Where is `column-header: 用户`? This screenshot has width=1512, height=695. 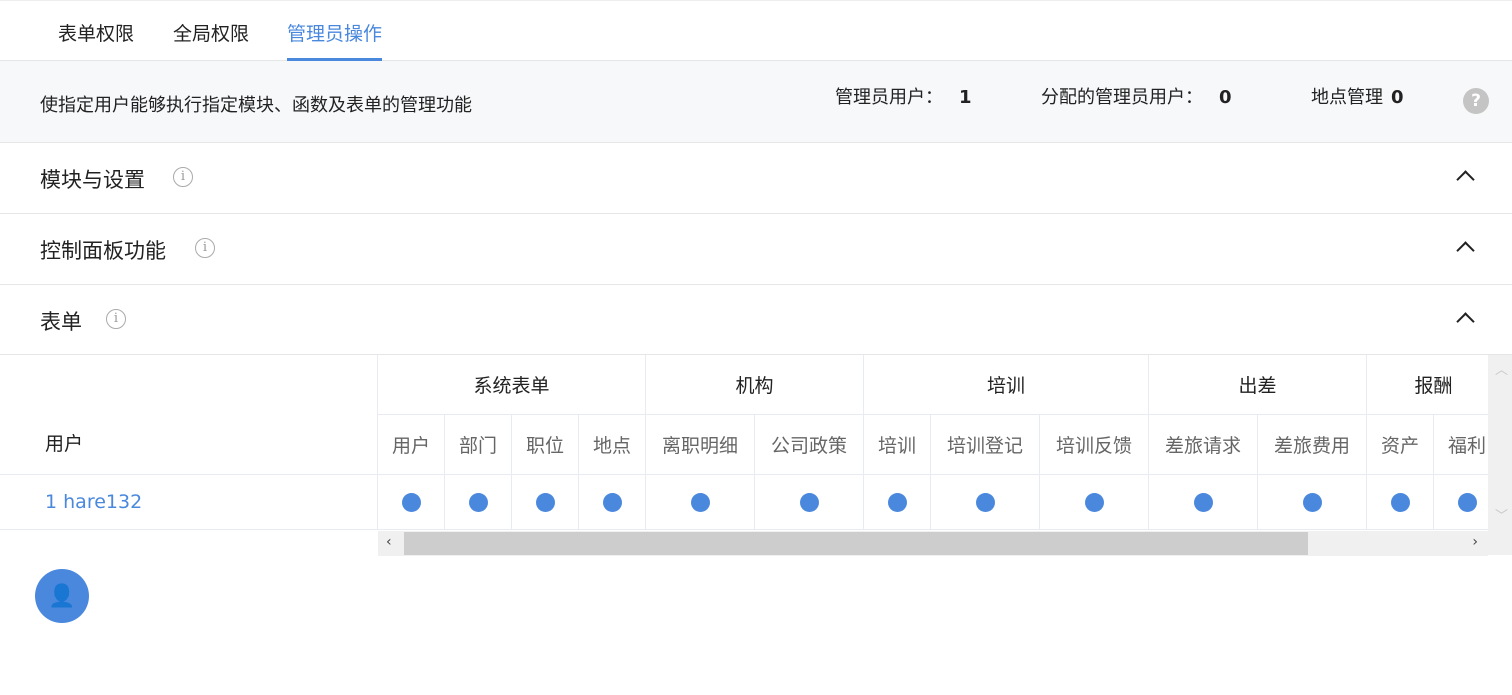 column-header: 用户 is located at coordinates (411, 445).